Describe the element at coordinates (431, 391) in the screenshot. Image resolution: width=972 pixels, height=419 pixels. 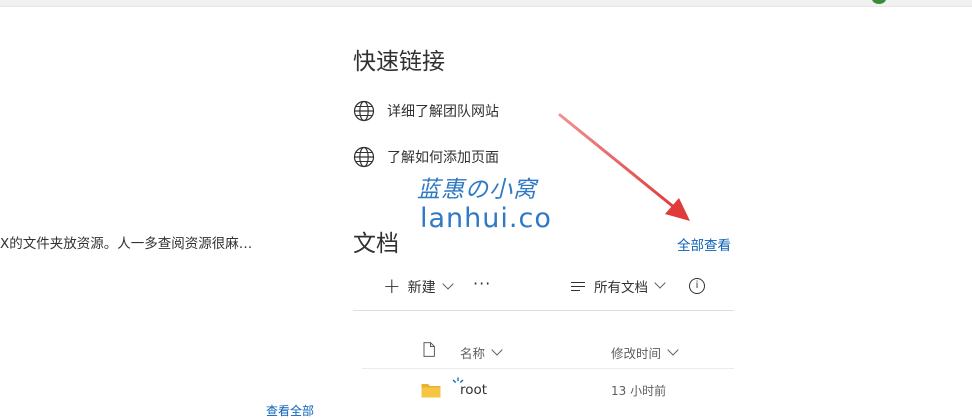
I see `folder-icon` at that location.